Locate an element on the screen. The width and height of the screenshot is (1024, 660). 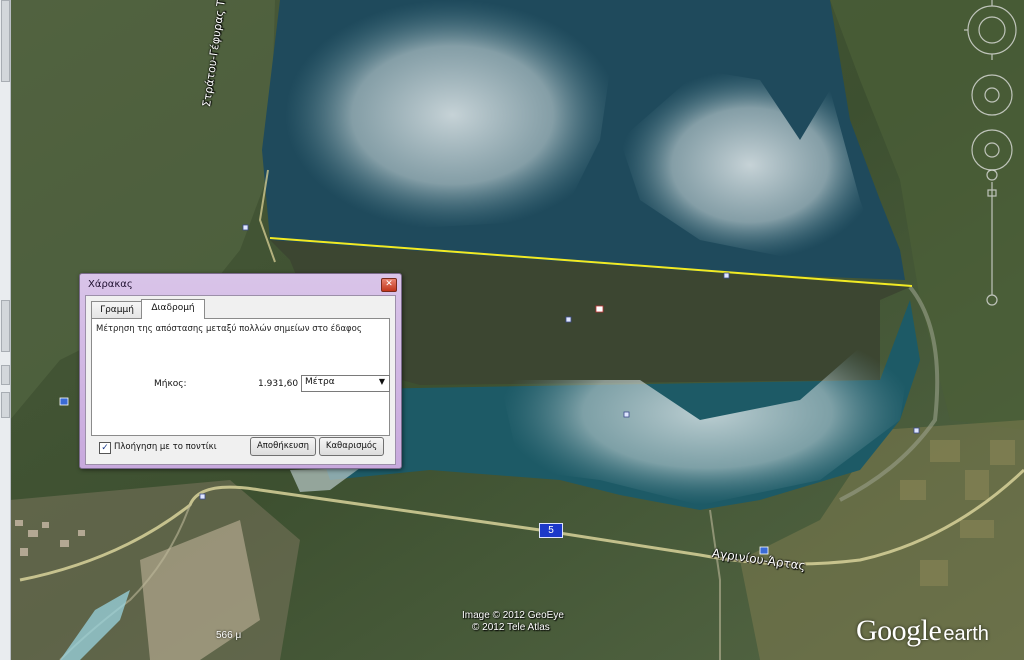
unit-select: Μέτρα ▼ is located at coordinates (345, 383).